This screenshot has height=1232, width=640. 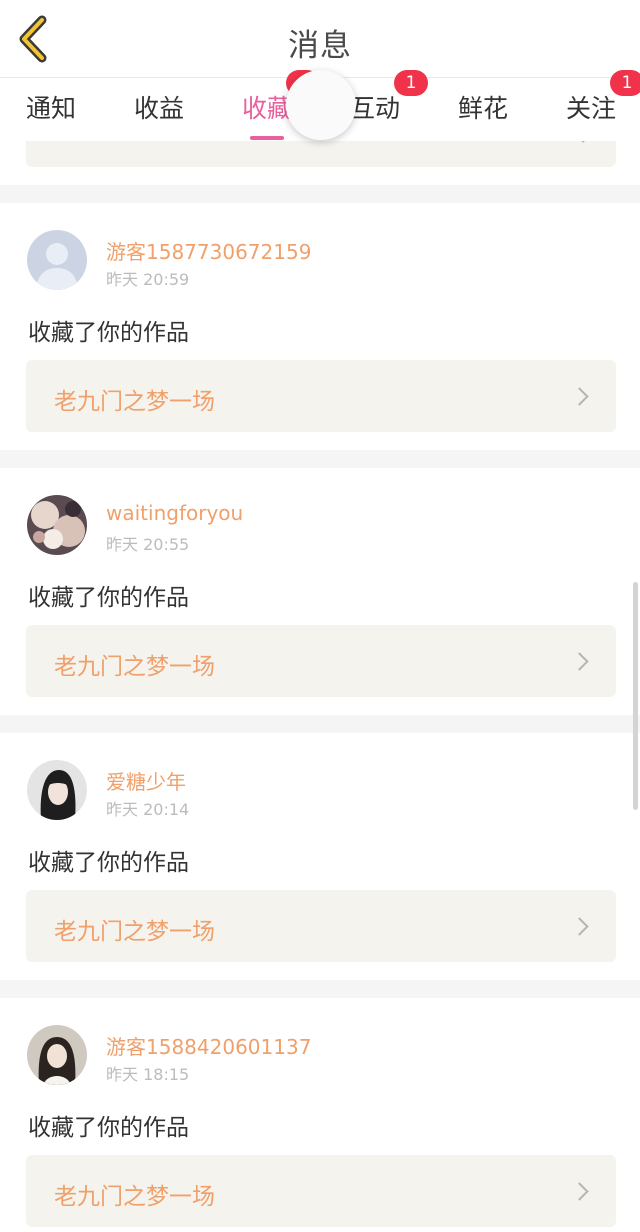 I want to click on tab-income: 收益, so click(x=159, y=114).